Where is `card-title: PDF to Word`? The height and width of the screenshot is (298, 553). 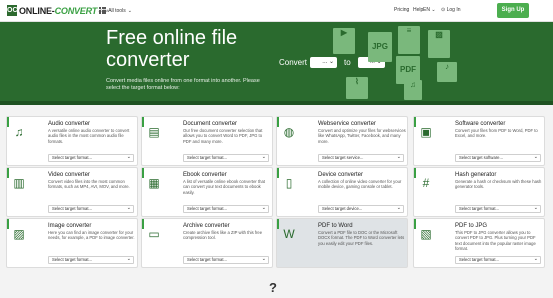 card-title: PDF to Word is located at coordinates (335, 226).